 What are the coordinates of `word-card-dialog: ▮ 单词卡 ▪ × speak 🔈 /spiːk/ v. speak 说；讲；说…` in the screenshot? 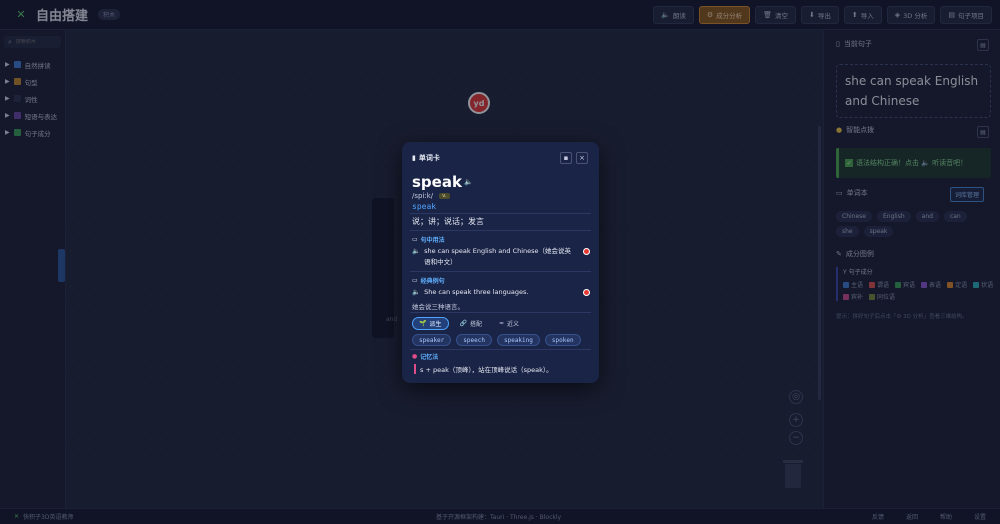 It's located at (500, 262).